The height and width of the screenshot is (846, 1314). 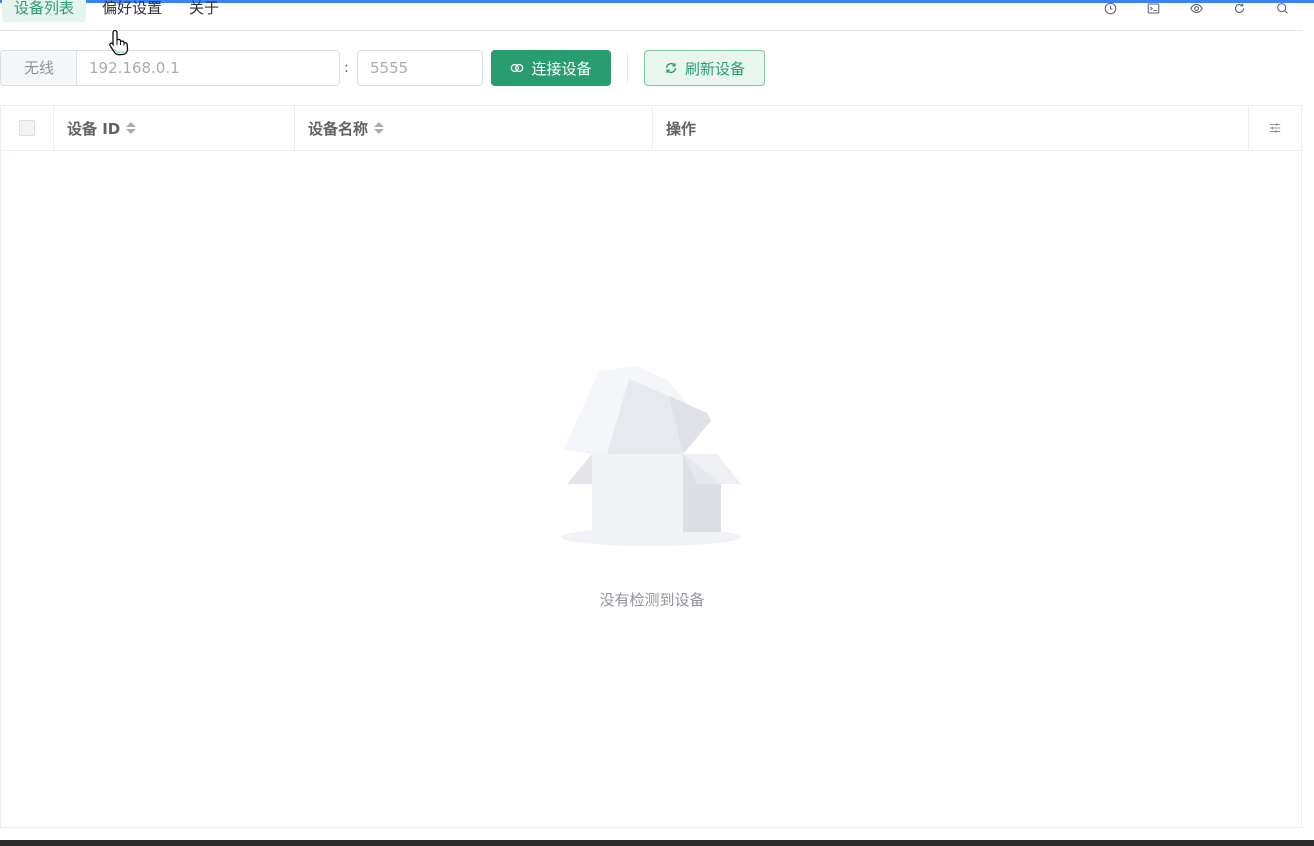 I want to click on refresh-devices-button: 刷新设备, so click(x=704, y=68).